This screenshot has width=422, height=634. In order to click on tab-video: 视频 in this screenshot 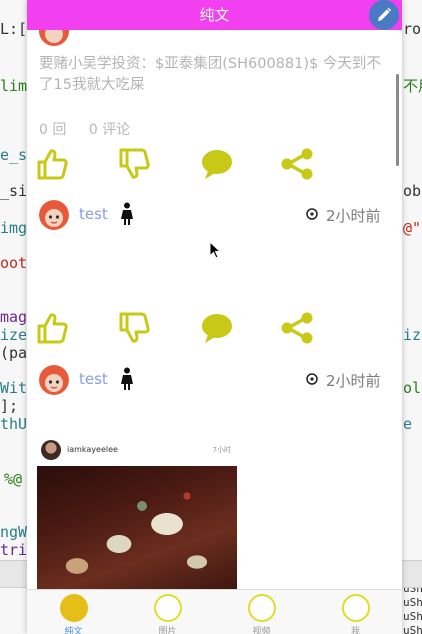, I will do `click(261, 612)`.